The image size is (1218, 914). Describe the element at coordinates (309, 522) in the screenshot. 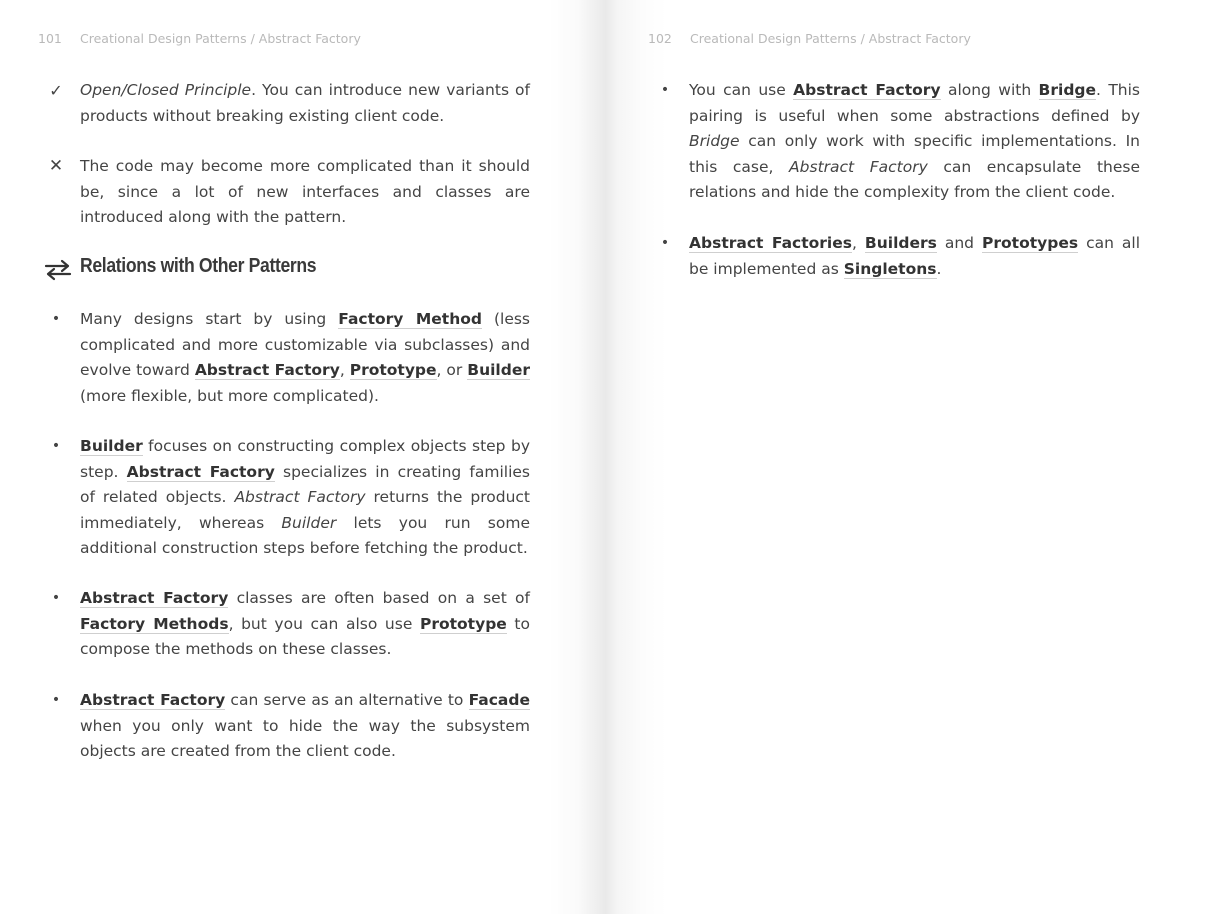

I see `emphasis: Builder` at that location.